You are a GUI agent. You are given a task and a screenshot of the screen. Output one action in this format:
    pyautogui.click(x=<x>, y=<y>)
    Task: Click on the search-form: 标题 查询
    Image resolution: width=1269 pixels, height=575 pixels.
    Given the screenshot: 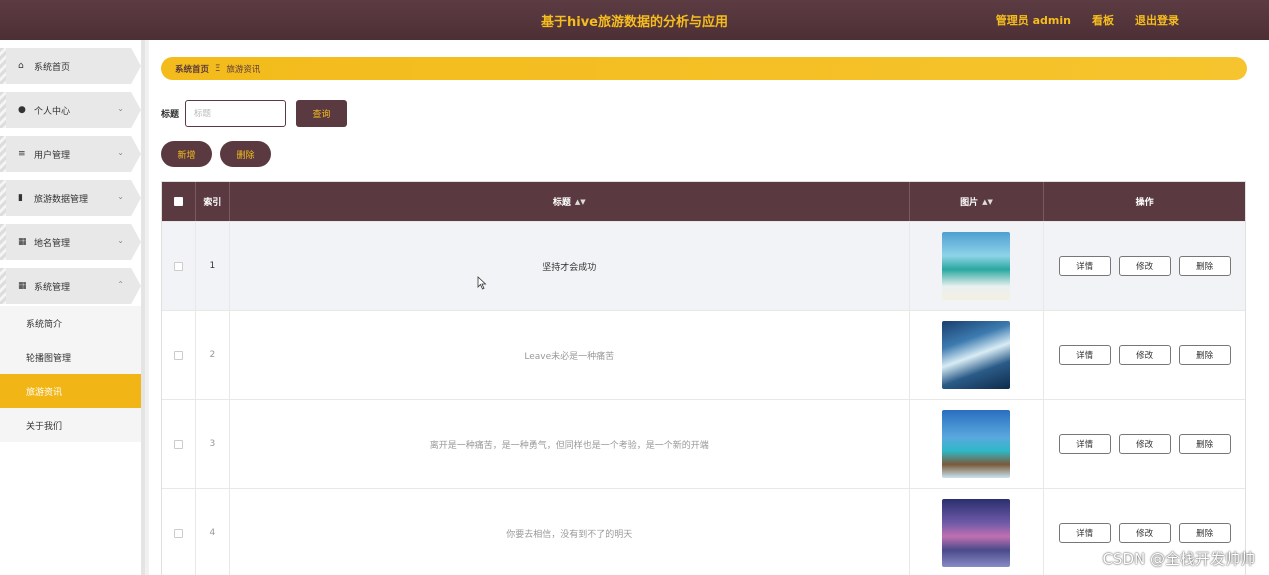 What is the action you would take?
    pyautogui.click(x=254, y=113)
    